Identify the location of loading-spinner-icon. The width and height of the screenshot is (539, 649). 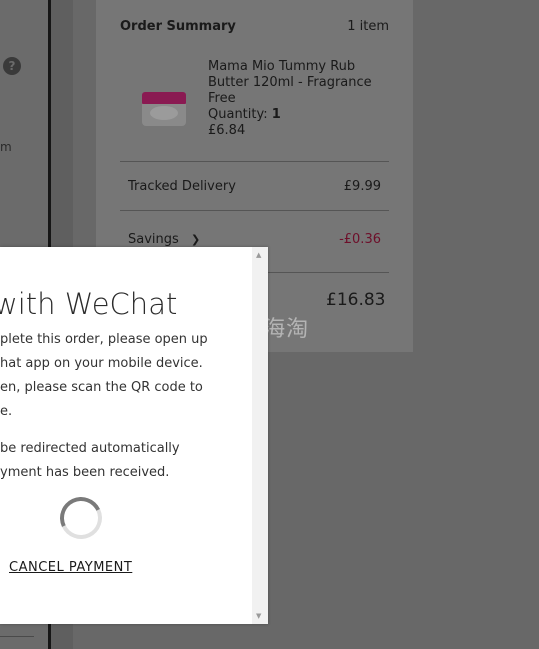
(81, 518).